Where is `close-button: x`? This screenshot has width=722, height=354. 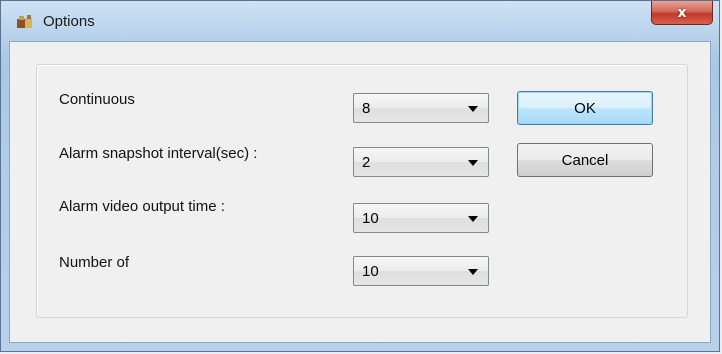
close-button: x is located at coordinates (682, 13).